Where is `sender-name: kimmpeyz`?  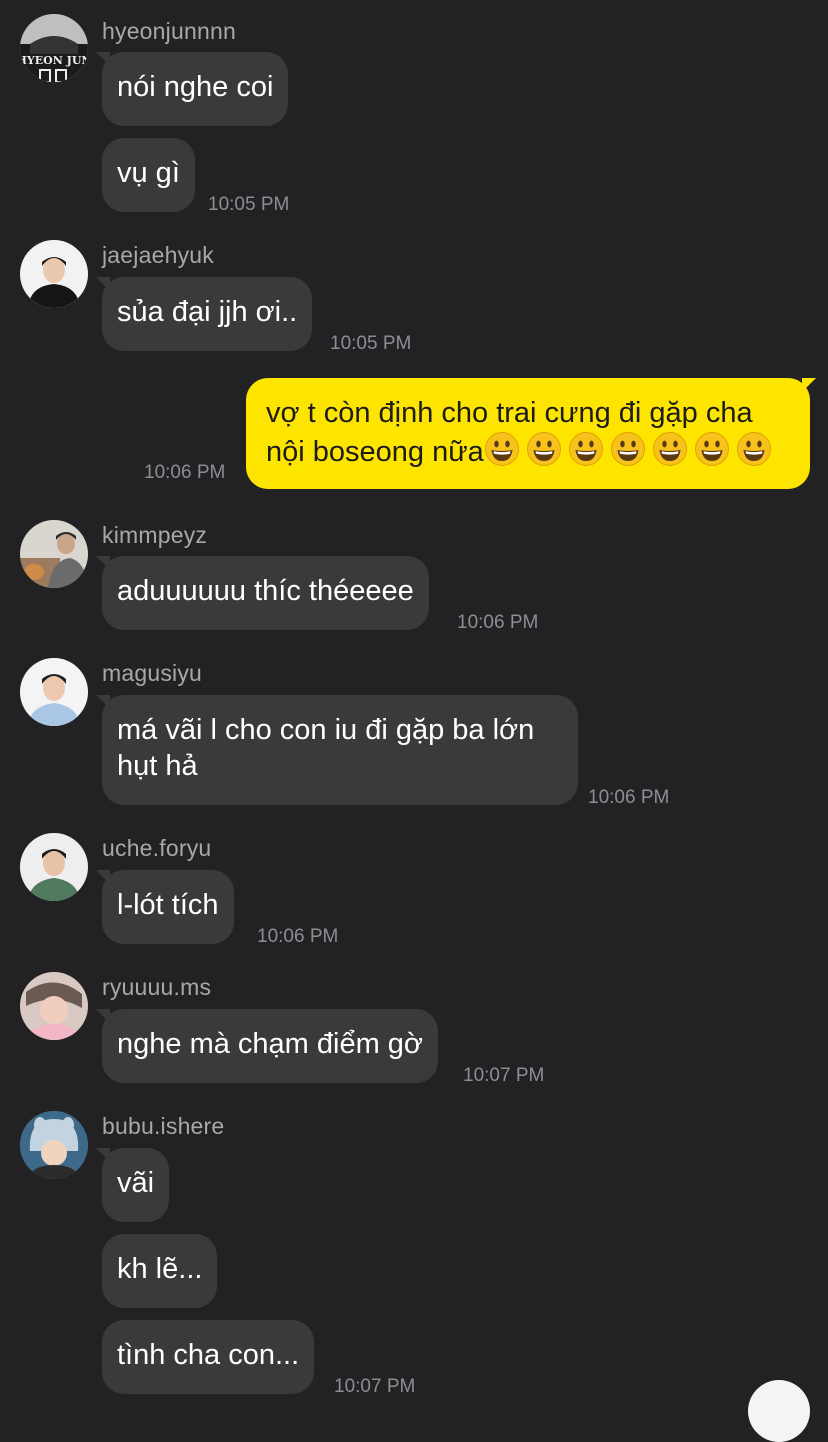
sender-name: kimmpeyz is located at coordinates (155, 535).